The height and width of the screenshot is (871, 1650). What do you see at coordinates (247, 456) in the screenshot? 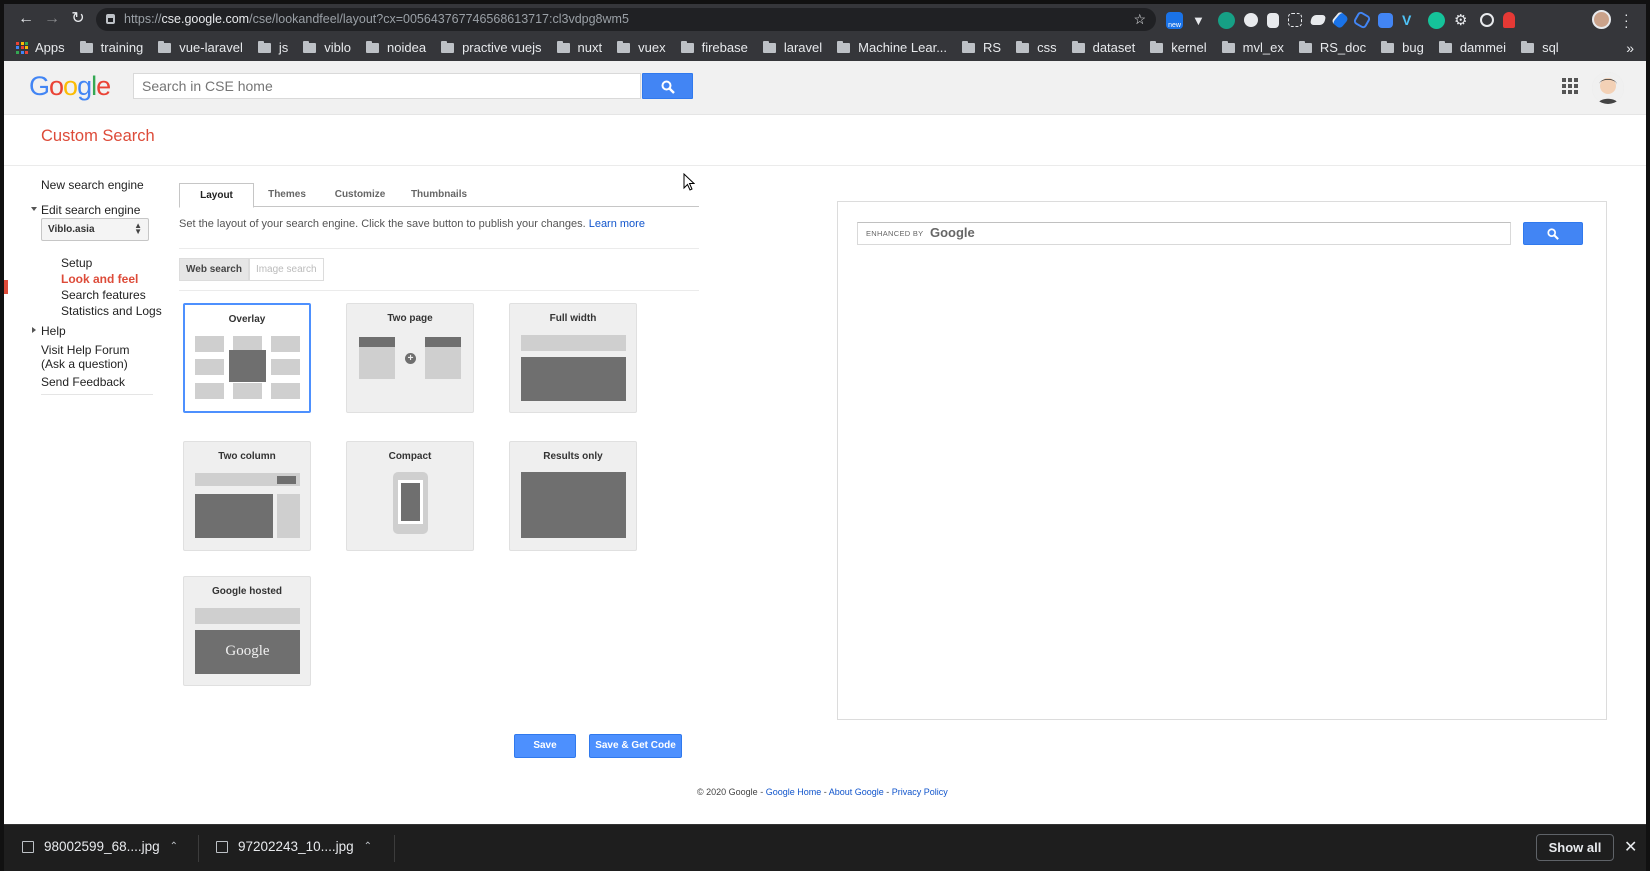
I see `layout-label: Two column` at bounding box center [247, 456].